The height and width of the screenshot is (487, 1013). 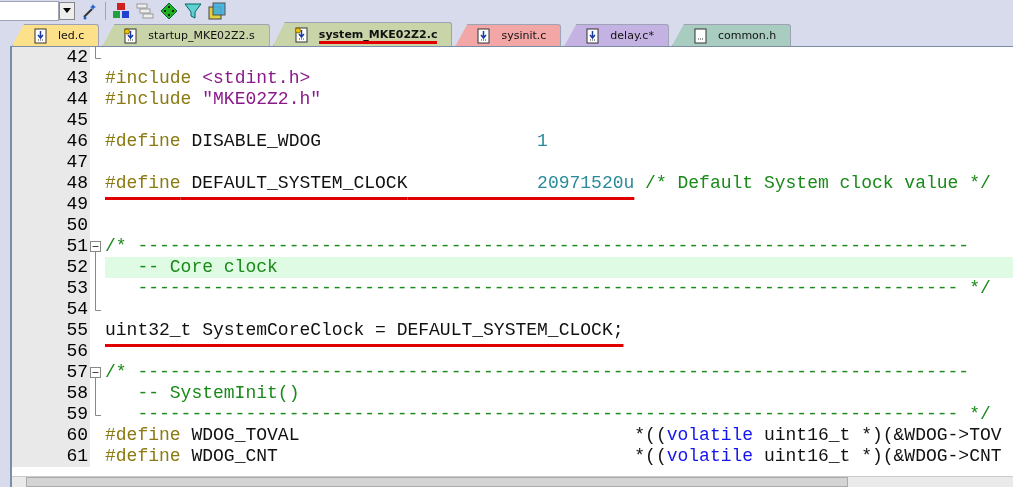 What do you see at coordinates (56, 35) in the screenshot?
I see `file-tab: led.c` at bounding box center [56, 35].